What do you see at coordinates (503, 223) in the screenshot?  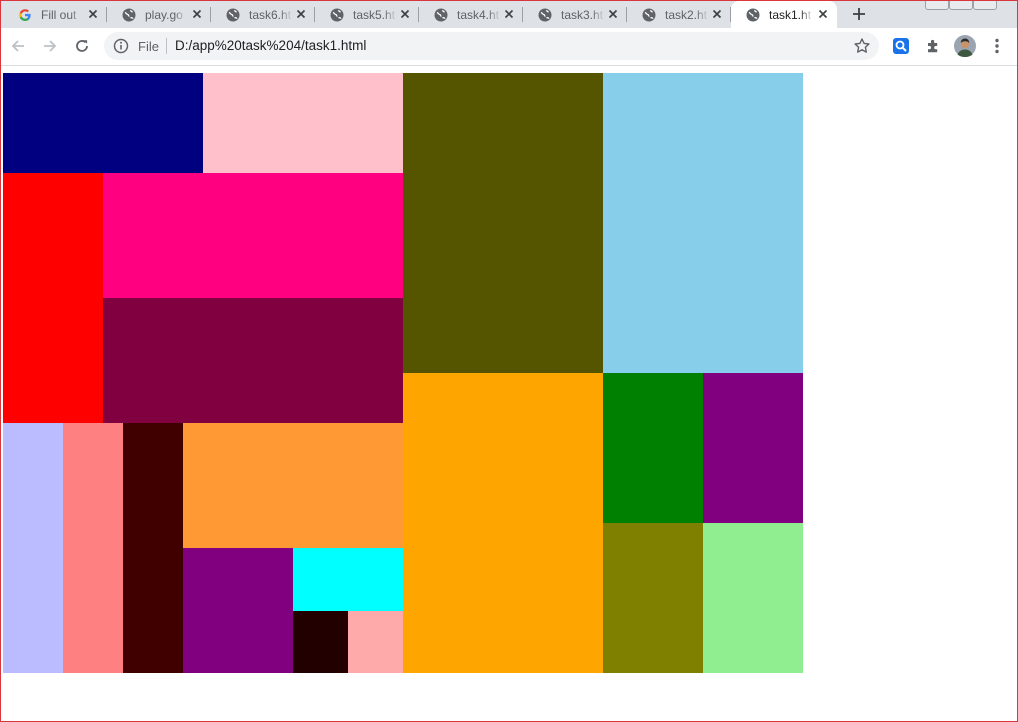 I see `olive-dark-block` at bounding box center [503, 223].